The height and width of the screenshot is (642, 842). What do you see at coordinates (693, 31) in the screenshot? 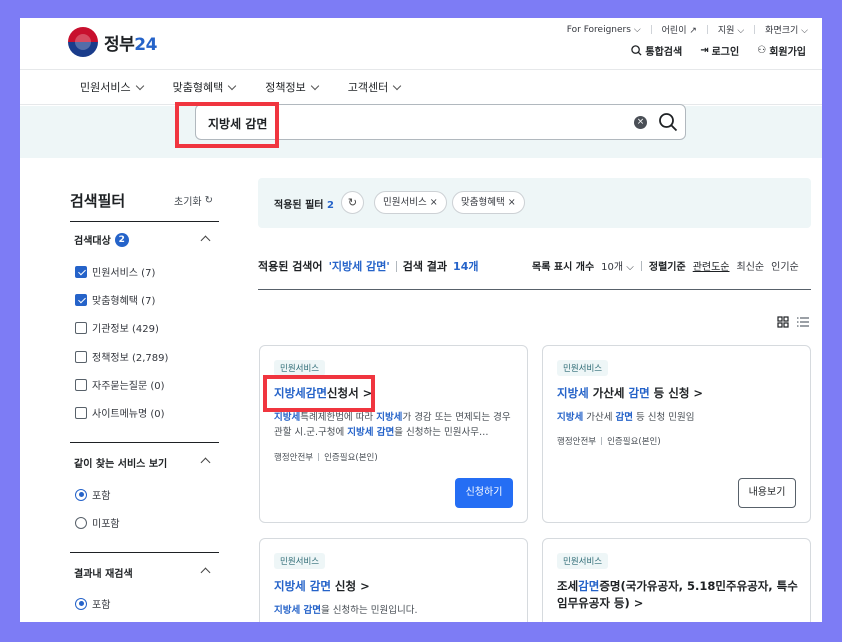
I see `external-link-icon: ↗` at bounding box center [693, 31].